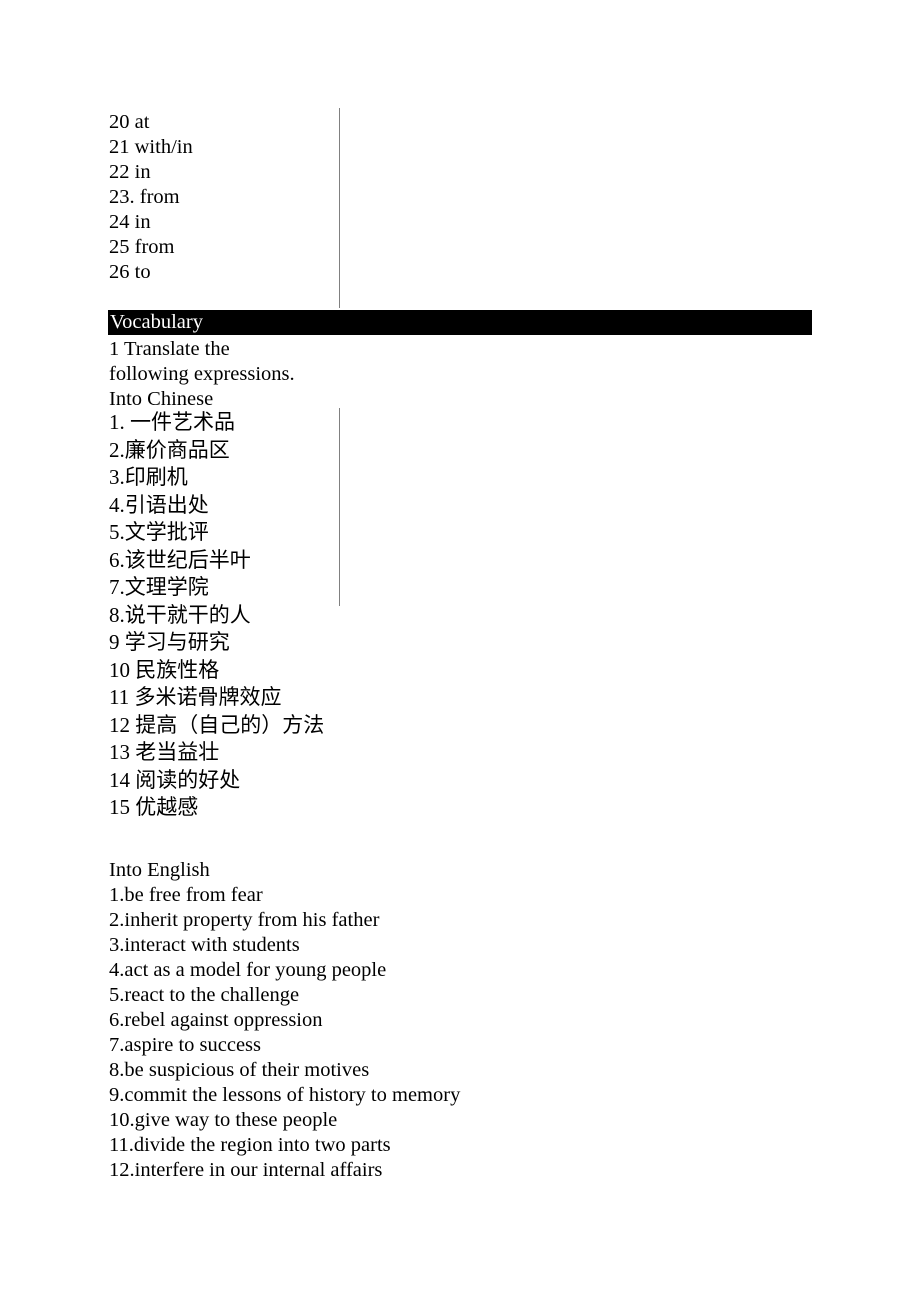 This screenshot has height=1301, width=920. Describe the element at coordinates (204, 945) in the screenshot. I see `list-item: 3.interact with students` at that location.